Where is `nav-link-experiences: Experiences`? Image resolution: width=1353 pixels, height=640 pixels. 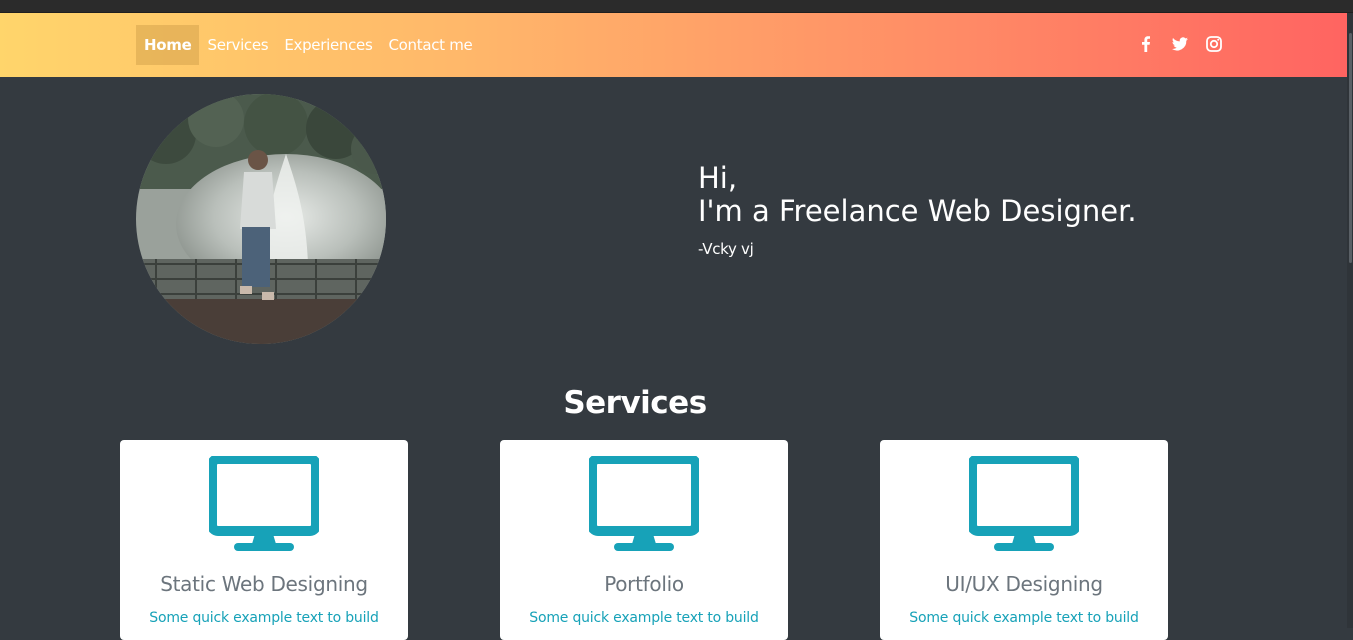 nav-link-experiences: Experiences is located at coordinates (328, 45).